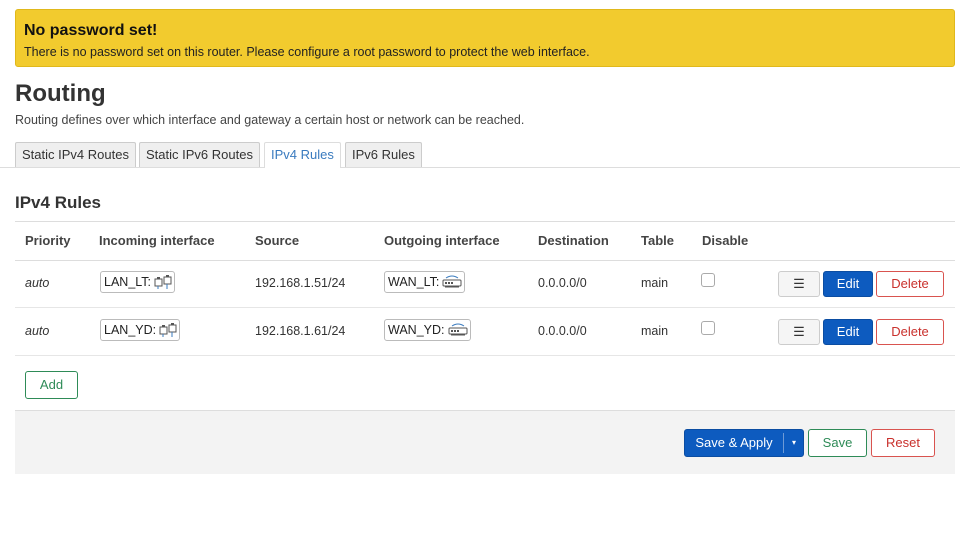  What do you see at coordinates (277, 240) in the screenshot?
I see `header-source: Source` at bounding box center [277, 240].